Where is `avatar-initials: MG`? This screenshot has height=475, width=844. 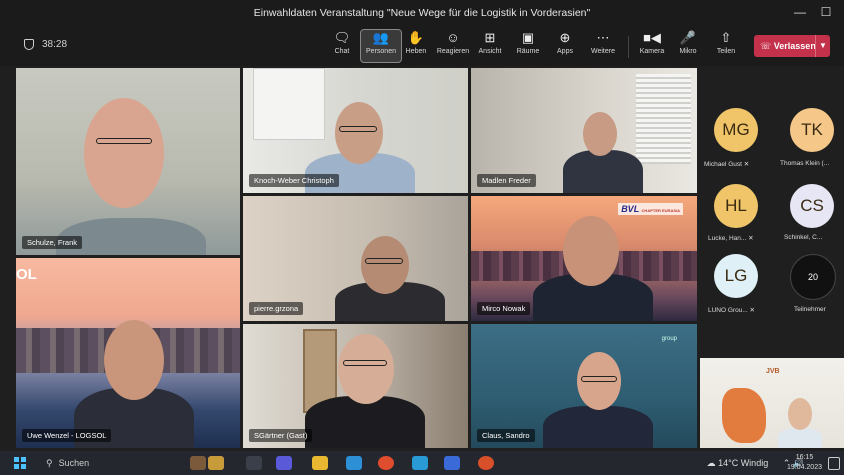
avatar-initials: MG is located at coordinates (736, 129).